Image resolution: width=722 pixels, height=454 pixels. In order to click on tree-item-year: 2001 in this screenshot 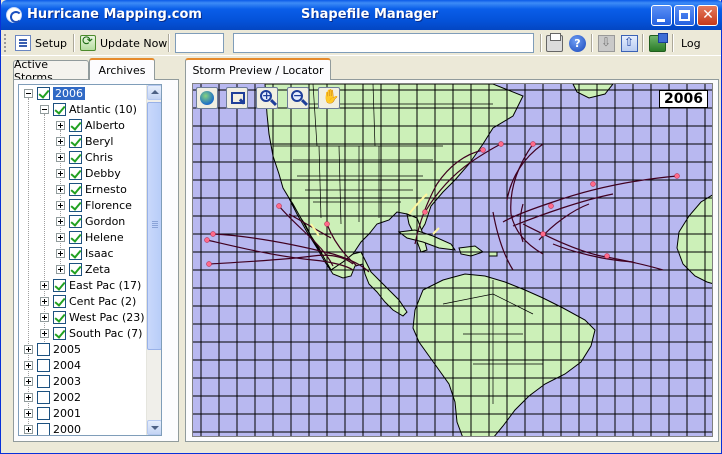, I will do `click(52, 413)`.